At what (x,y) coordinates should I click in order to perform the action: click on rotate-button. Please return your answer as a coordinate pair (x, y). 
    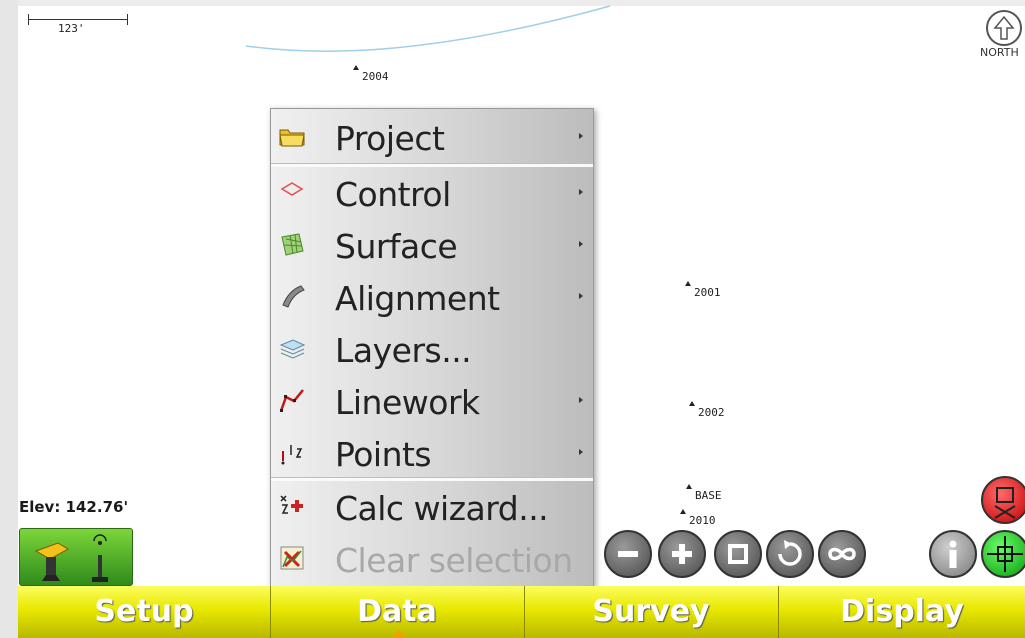
    Looking at the image, I should click on (790, 554).